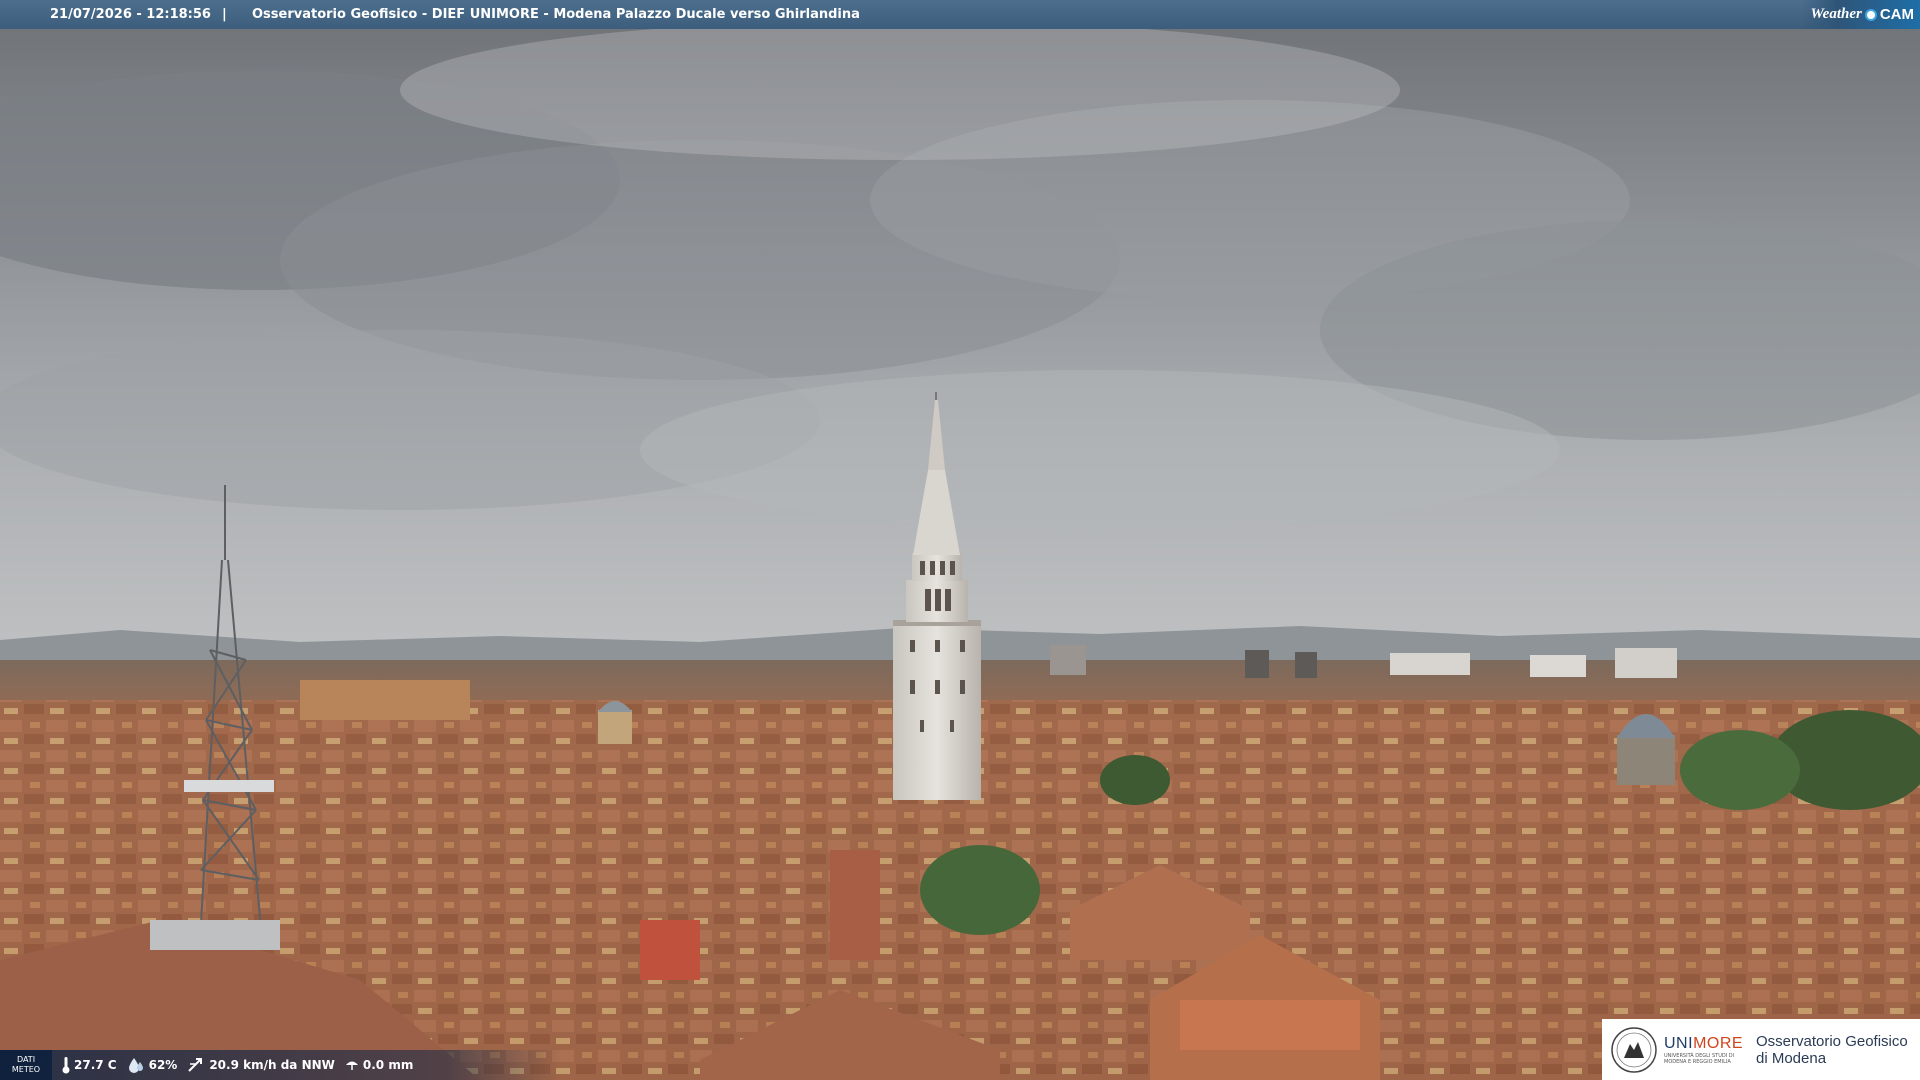  I want to click on unimore-wordmark-uni: UNI, so click(1679, 1043).